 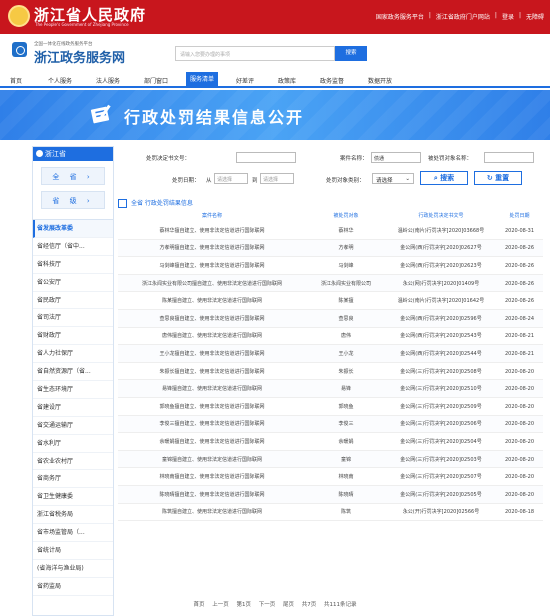 What do you see at coordinates (519, 353) in the screenshot?
I see `date-cell: 2020-08-21` at bounding box center [519, 353].